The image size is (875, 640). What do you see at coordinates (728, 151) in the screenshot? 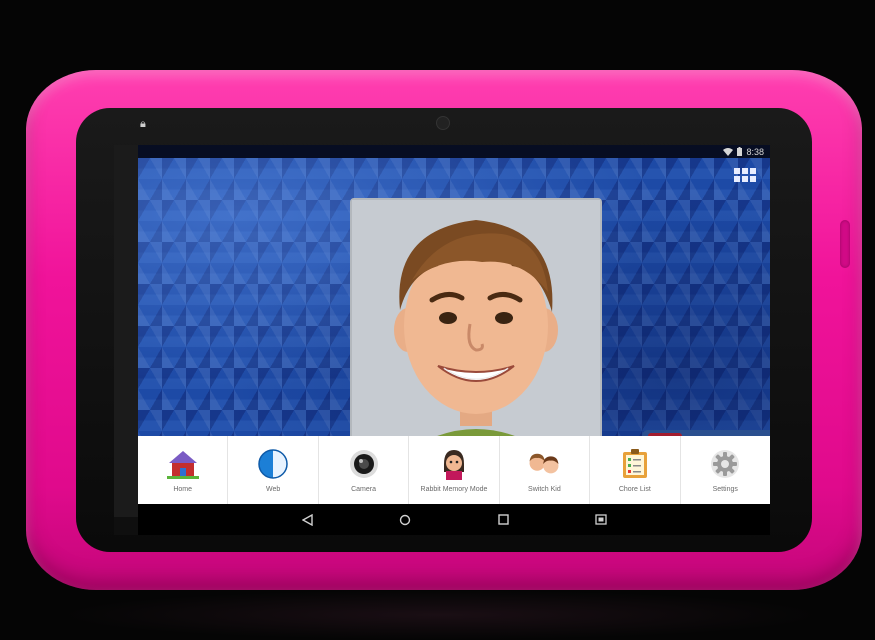
I see `wifi-icon` at bounding box center [728, 151].